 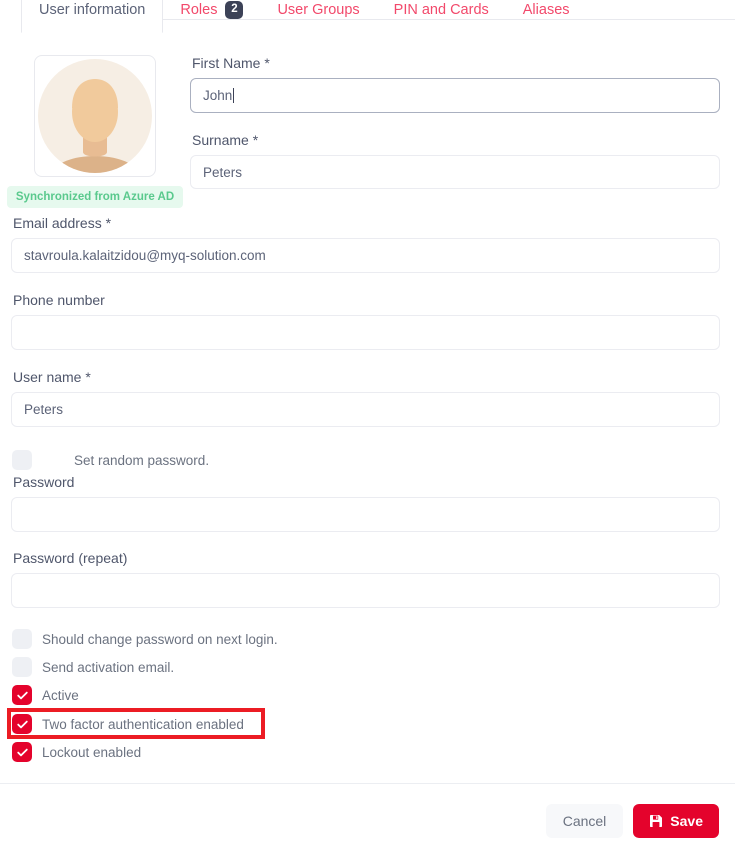 I want to click on avatar, so click(x=95, y=116).